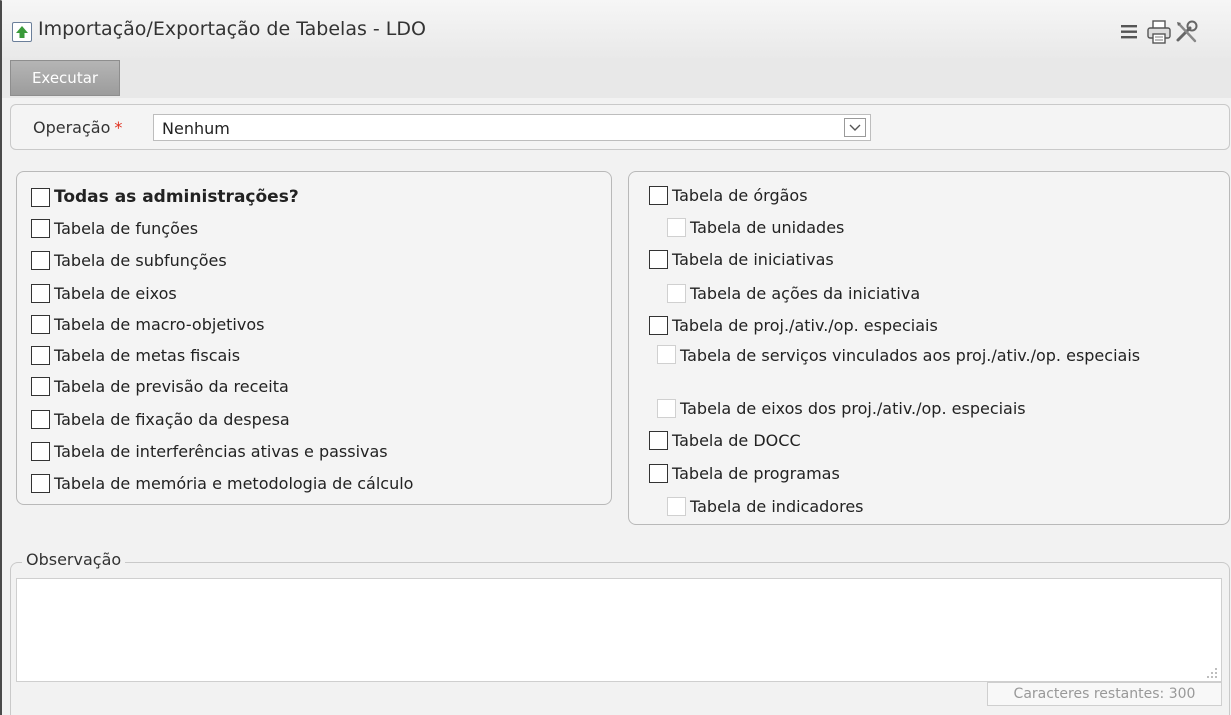  What do you see at coordinates (1131, 32) in the screenshot?
I see `menu-icon` at bounding box center [1131, 32].